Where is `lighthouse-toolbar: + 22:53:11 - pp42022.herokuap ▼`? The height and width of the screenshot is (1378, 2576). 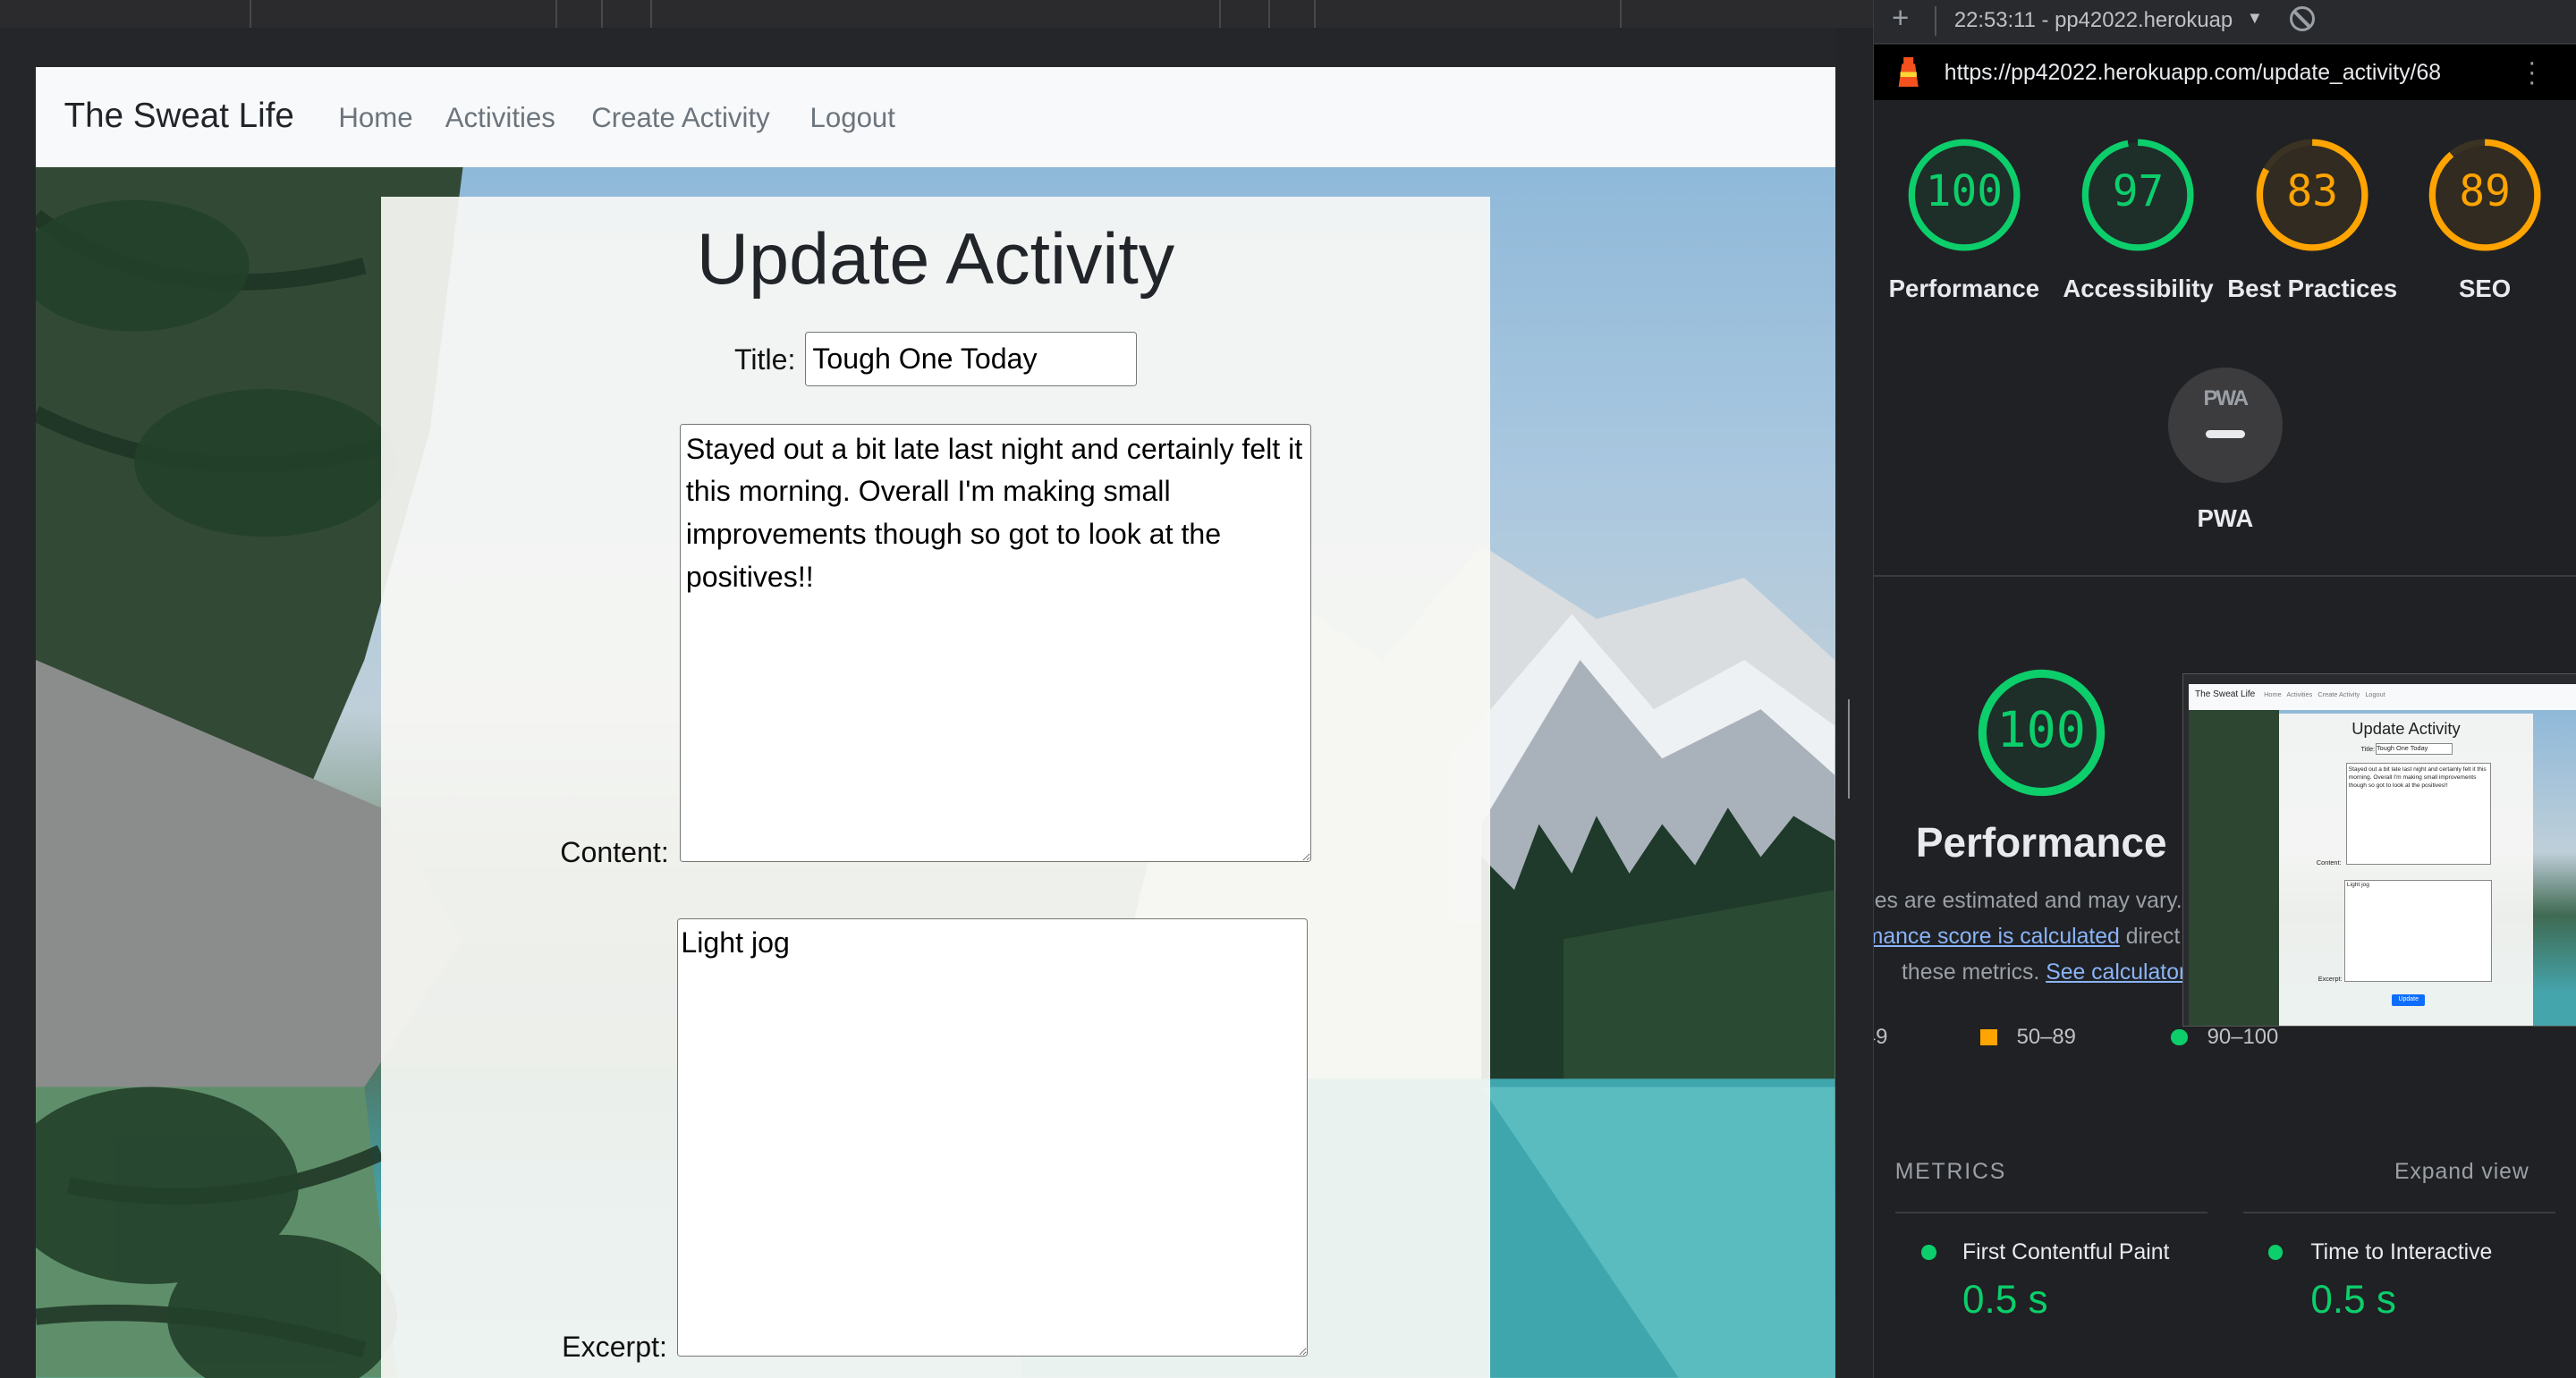 lighthouse-toolbar: + 22:53:11 - pp42022.herokuap ▼ is located at coordinates (2224, 22).